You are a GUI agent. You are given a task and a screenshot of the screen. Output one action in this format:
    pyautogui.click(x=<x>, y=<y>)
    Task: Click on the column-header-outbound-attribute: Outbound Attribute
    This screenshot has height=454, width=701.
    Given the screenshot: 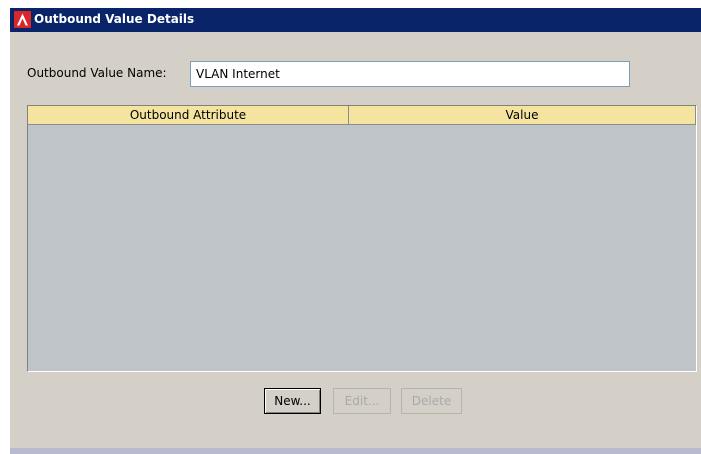 What is the action you would take?
    pyautogui.click(x=188, y=115)
    